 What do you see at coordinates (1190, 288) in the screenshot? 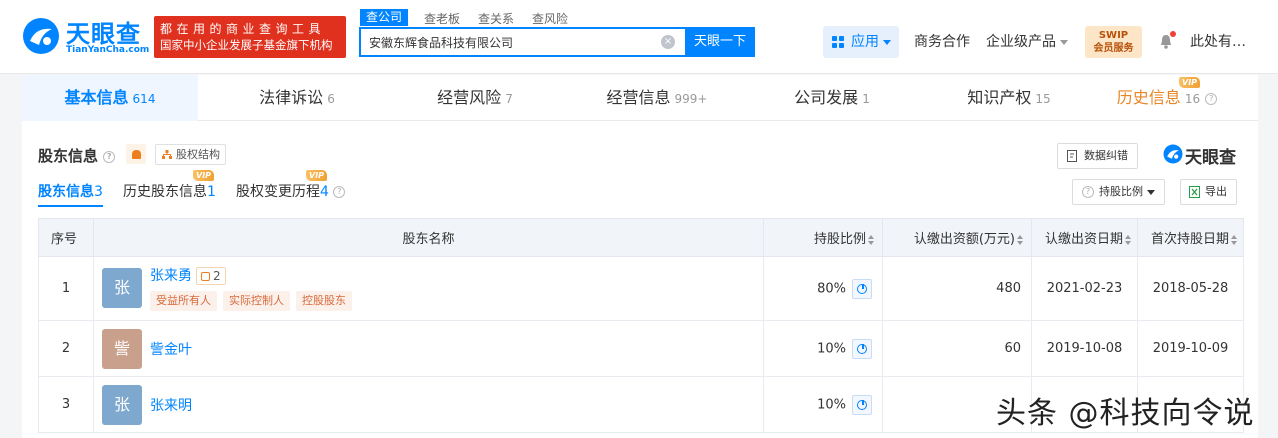
I see `first-date-cell: 2018-05-28` at bounding box center [1190, 288].